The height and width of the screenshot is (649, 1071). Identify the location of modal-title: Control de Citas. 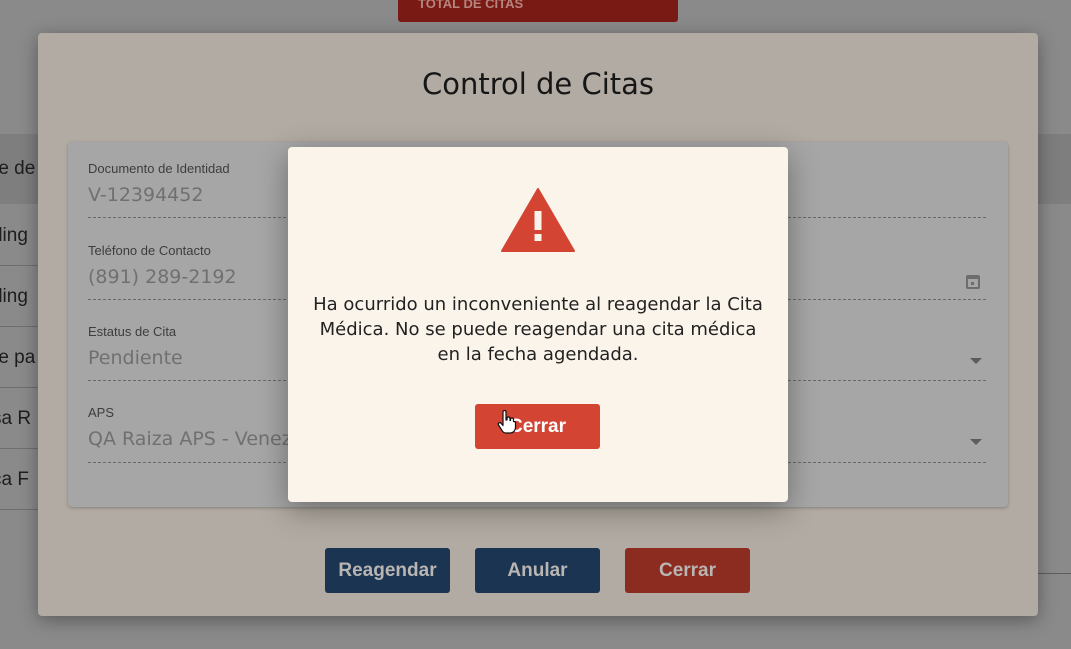
(538, 84).